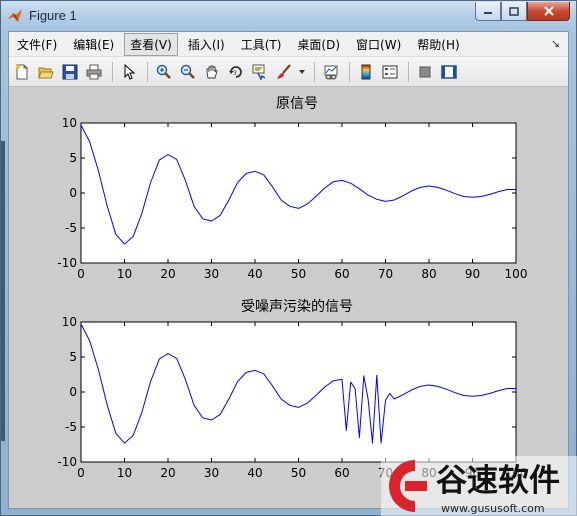 This screenshot has width=577, height=516. I want to click on desktop-edge, so click(3, 291).